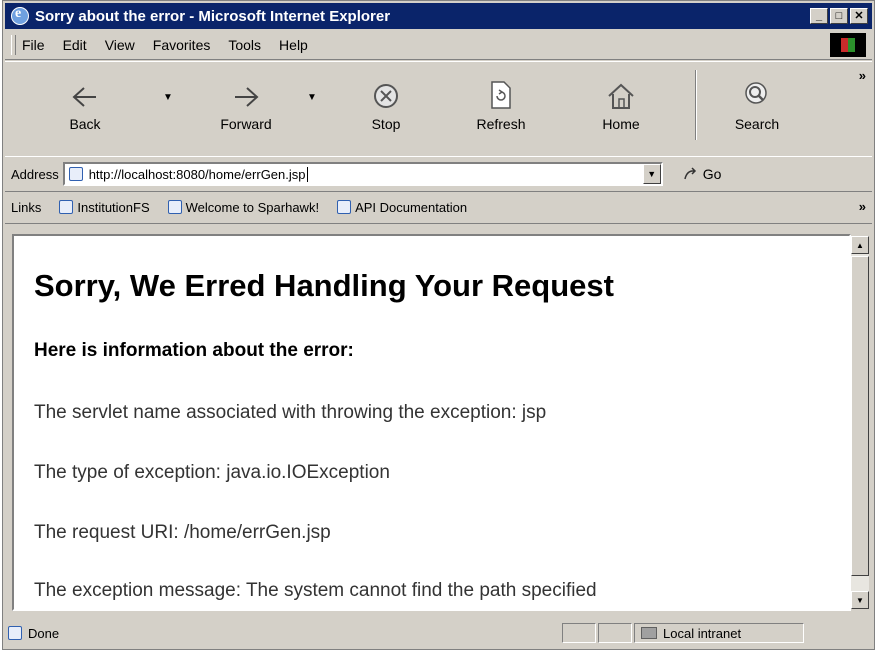 The width and height of the screenshot is (877, 652). I want to click on address-input: http://localhost:8080/home/errGen.jsp ▼, so click(362, 174).